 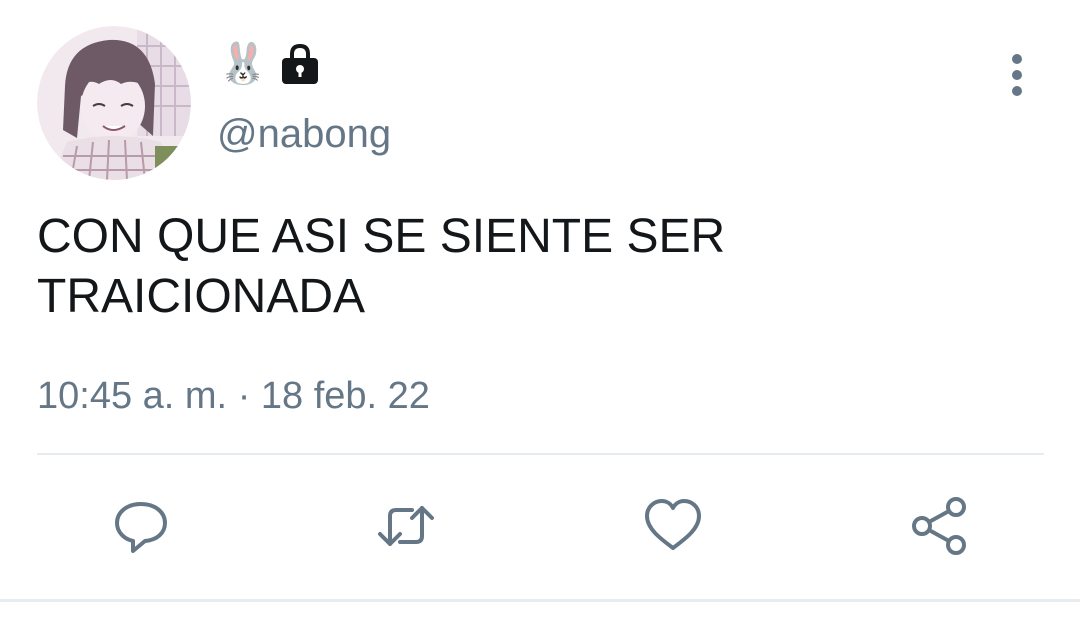 I want to click on more-options-button, so click(x=1017, y=75).